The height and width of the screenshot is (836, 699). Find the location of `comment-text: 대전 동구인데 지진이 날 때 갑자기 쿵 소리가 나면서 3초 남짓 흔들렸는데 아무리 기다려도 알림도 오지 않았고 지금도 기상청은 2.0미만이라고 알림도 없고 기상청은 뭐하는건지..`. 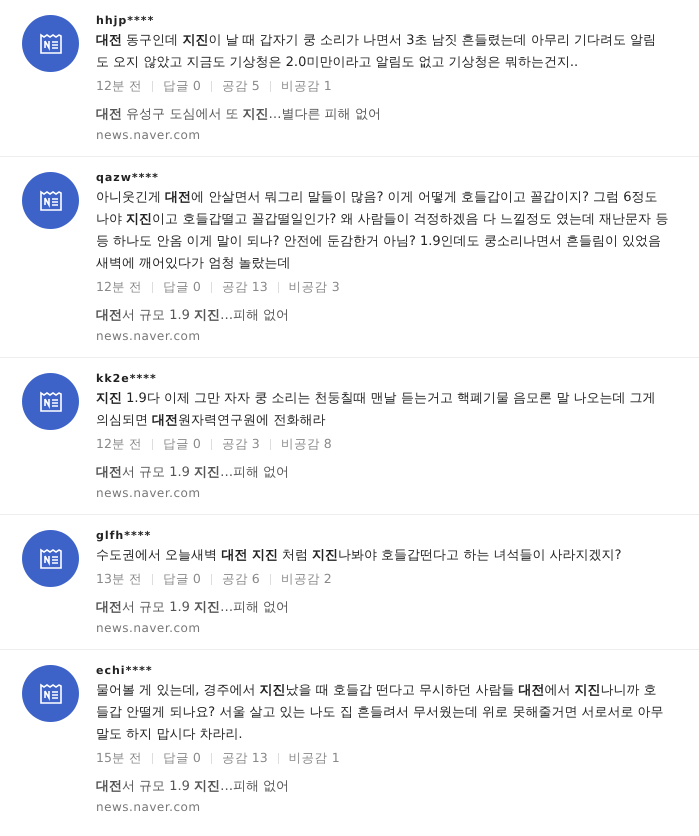

comment-text: 대전 동구인데 지진이 날 때 갑자기 쿵 소리가 나면서 3초 남짓 흔들렸는데 아무리 기다려도 알림도 오지 않았고 지금도 기상청은 2.0미만이라고 알림도 없고 기상청은 뭐하는건지.. is located at coordinates (377, 52).